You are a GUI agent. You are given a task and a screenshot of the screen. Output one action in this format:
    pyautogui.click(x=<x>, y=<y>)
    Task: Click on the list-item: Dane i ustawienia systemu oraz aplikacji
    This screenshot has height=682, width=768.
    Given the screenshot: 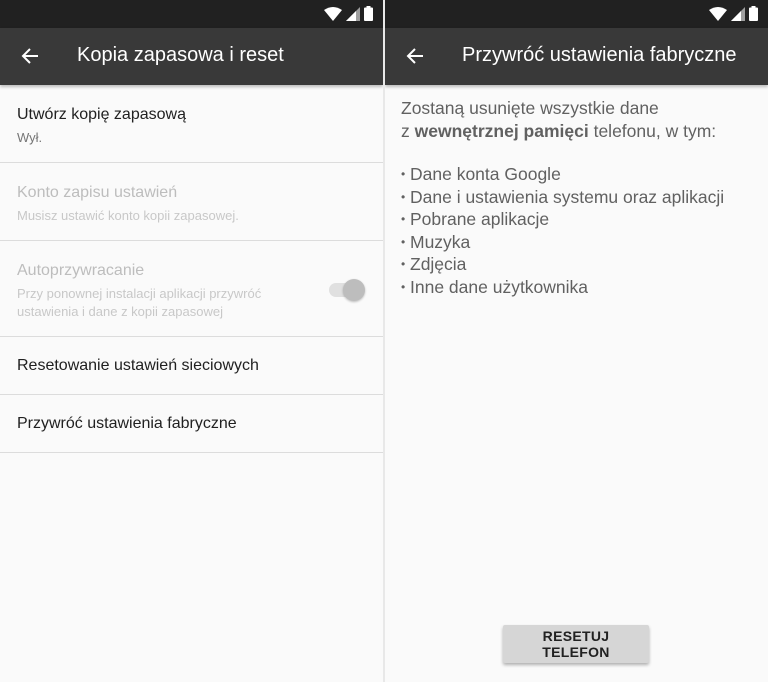 What is the action you would take?
    pyautogui.click(x=578, y=197)
    